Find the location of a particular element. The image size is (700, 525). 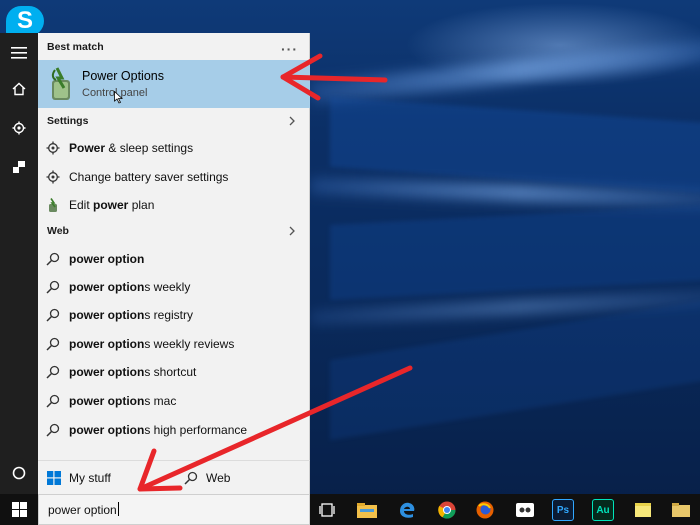

result-edit-power-plan: Edit power plan is located at coordinates (174, 205).